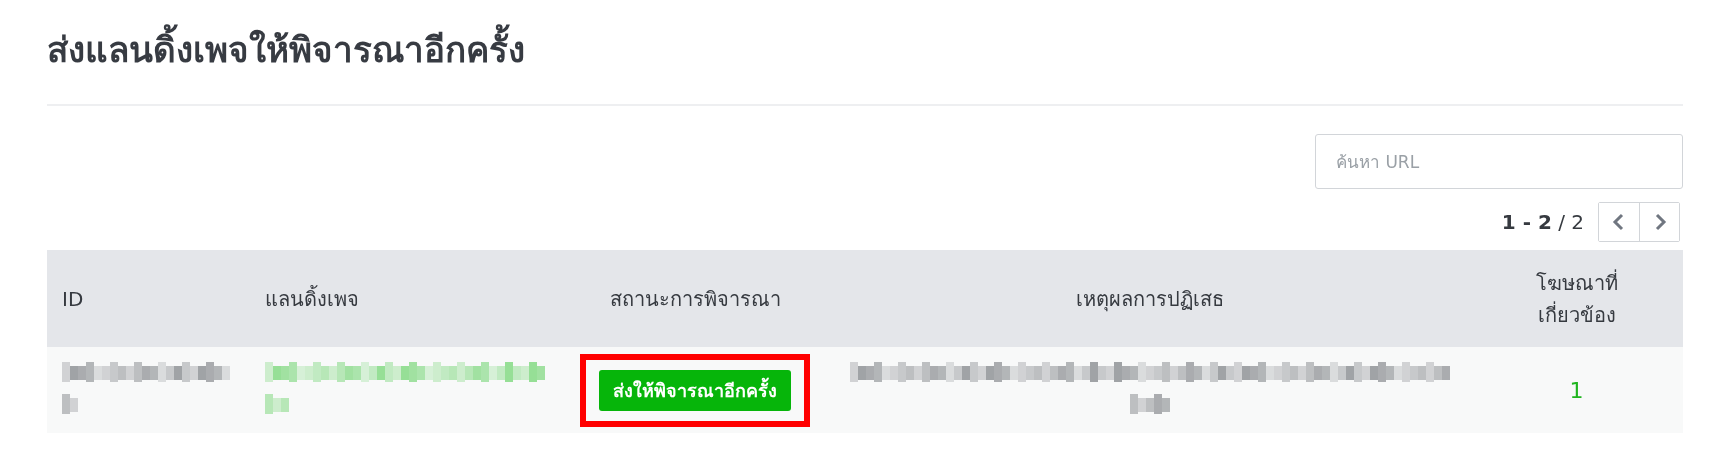 This screenshot has height=464, width=1710. What do you see at coordinates (1576, 390) in the screenshot?
I see `ad-count: 1` at bounding box center [1576, 390].